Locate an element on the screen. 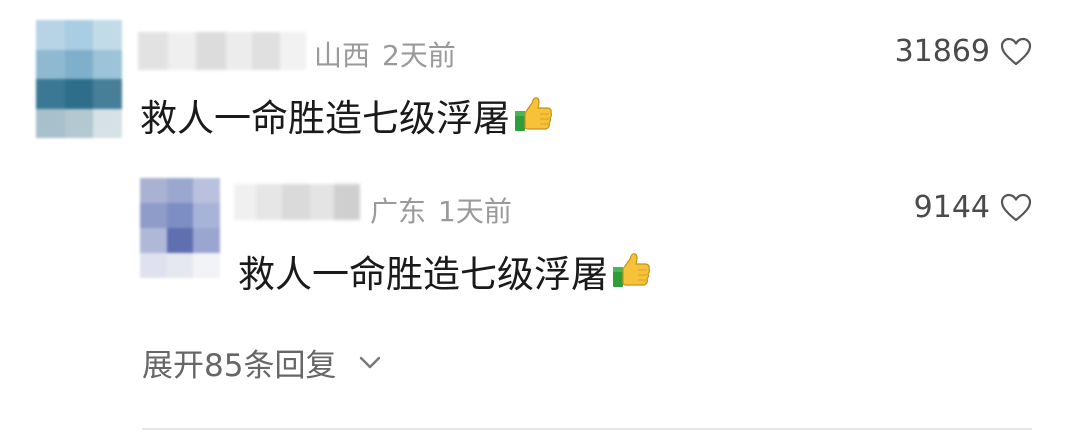 The height and width of the screenshot is (441, 1080). reply-text: 救人一命胜造七级浮屠 is located at coordinates (445, 271).